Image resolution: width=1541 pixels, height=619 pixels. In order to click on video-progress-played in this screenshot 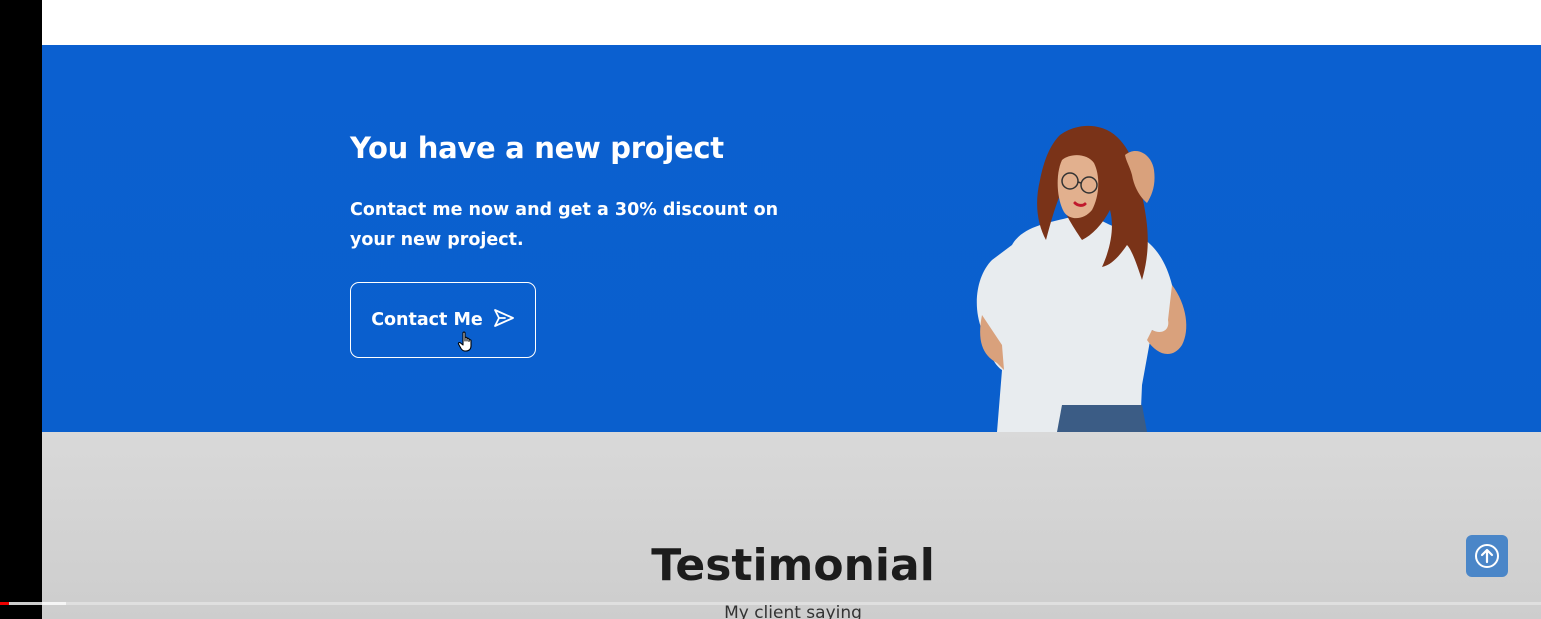, I will do `click(5, 603)`.